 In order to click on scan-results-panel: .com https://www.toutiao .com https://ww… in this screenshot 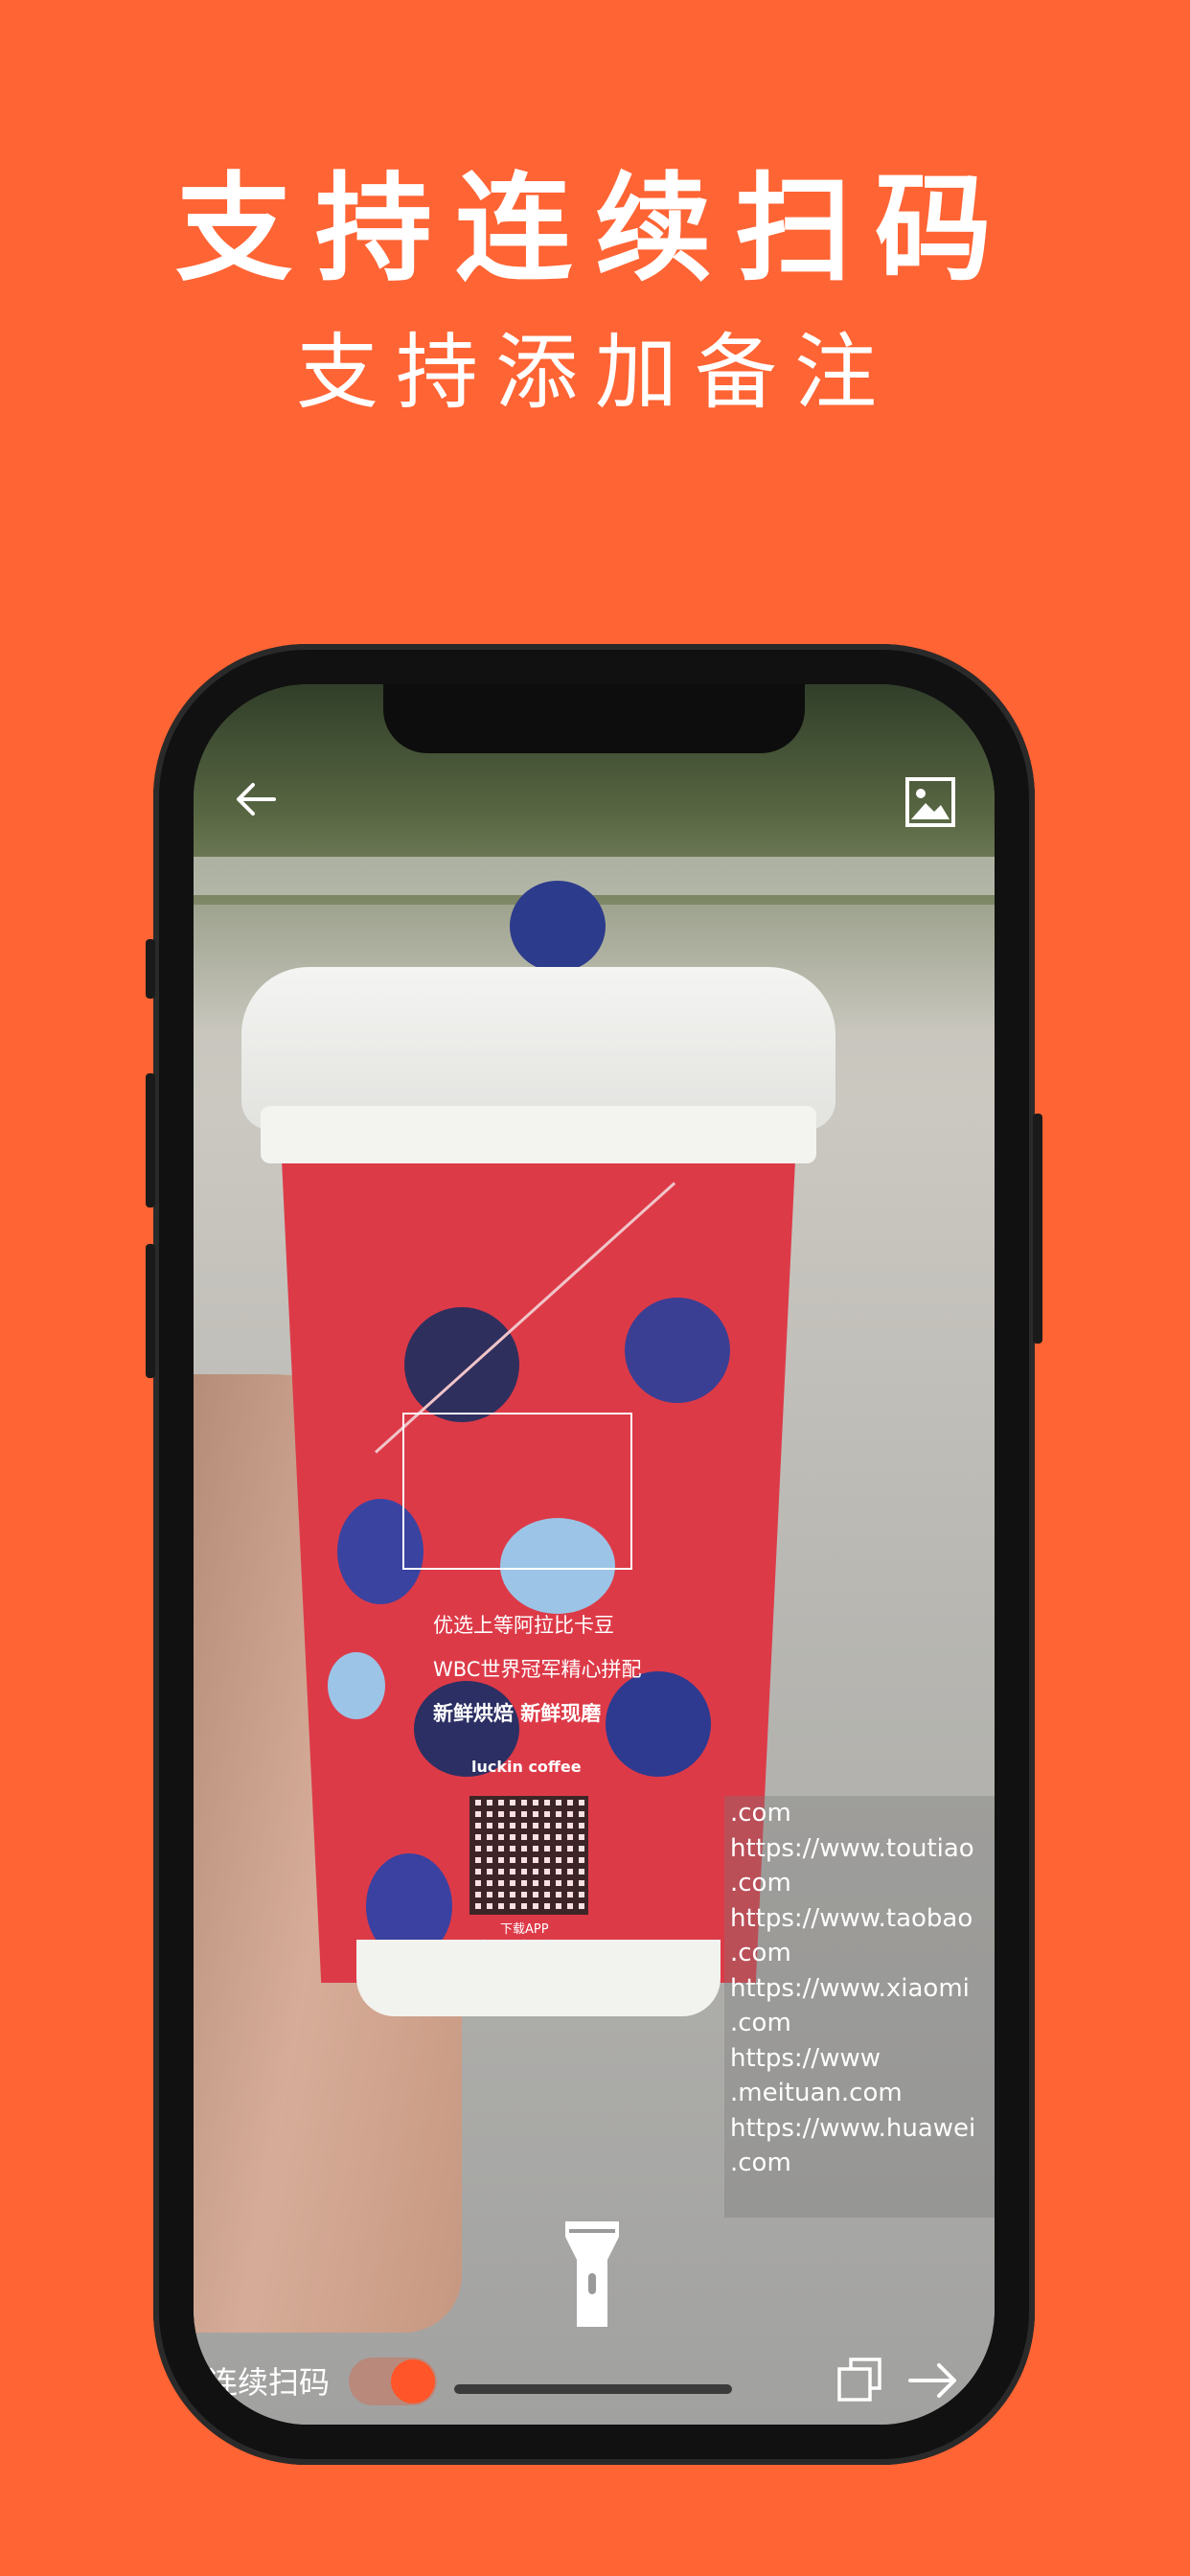, I will do `click(859, 2007)`.